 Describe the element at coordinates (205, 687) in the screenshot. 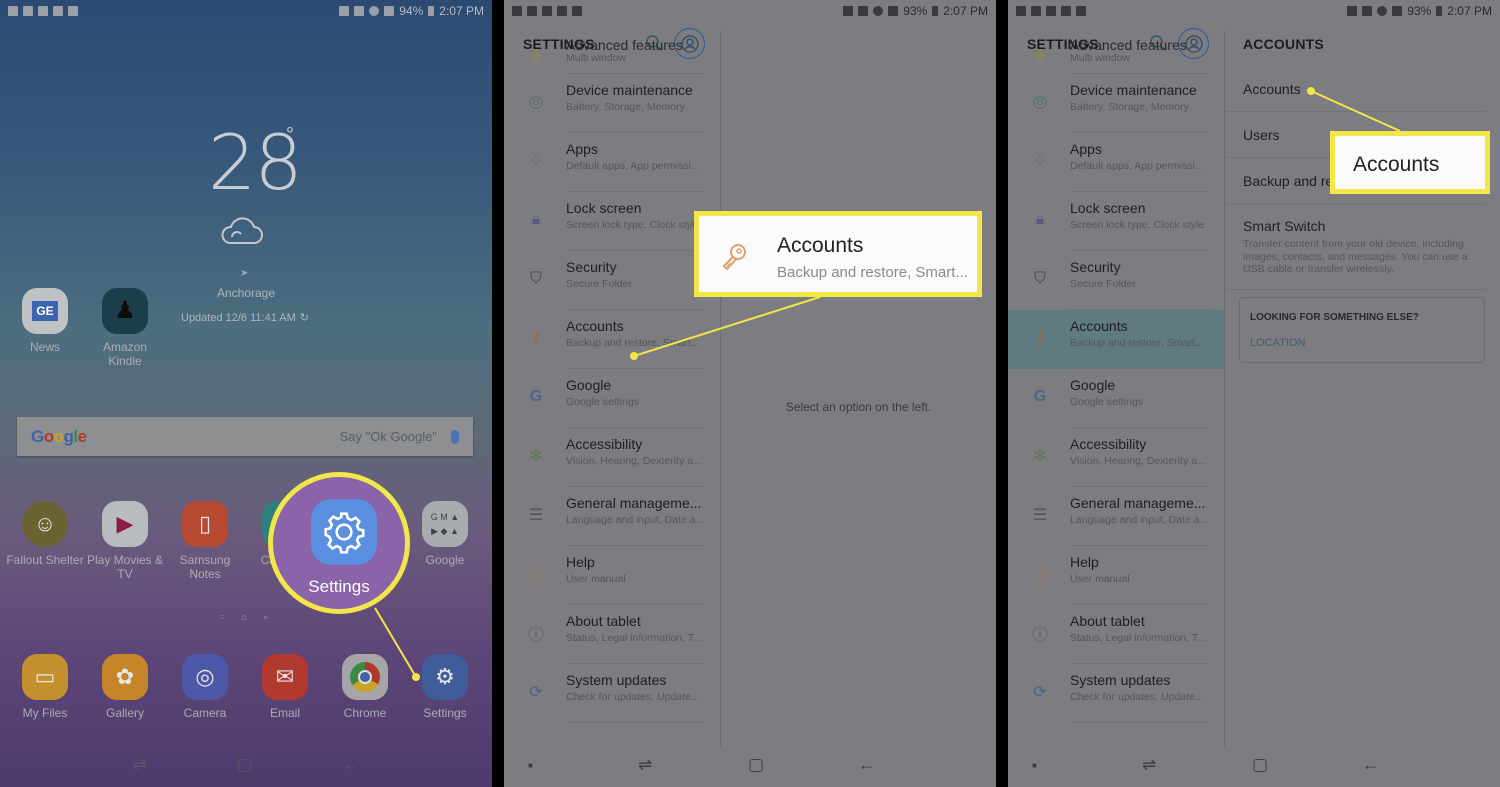

I see `app-camera: ◎ Camera` at that location.